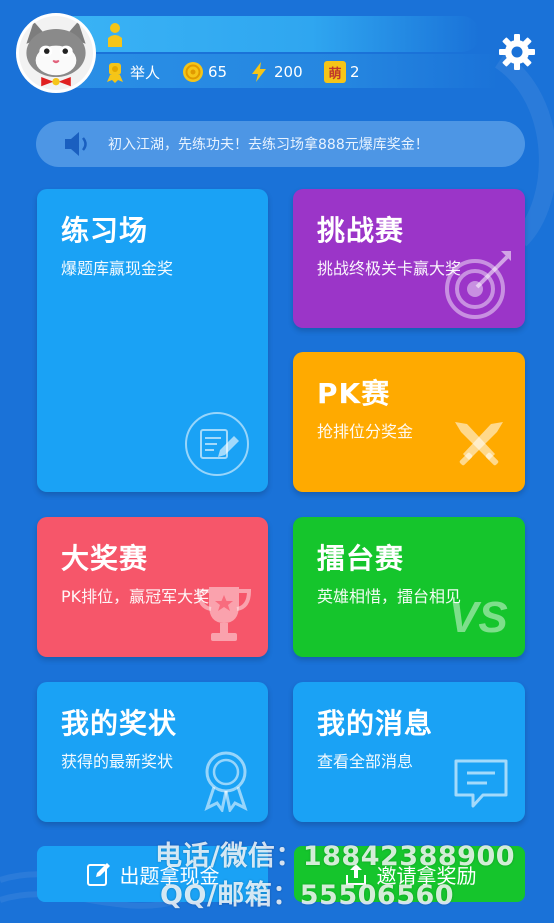 This screenshot has height=923, width=554. I want to click on avatar, so click(56, 53).